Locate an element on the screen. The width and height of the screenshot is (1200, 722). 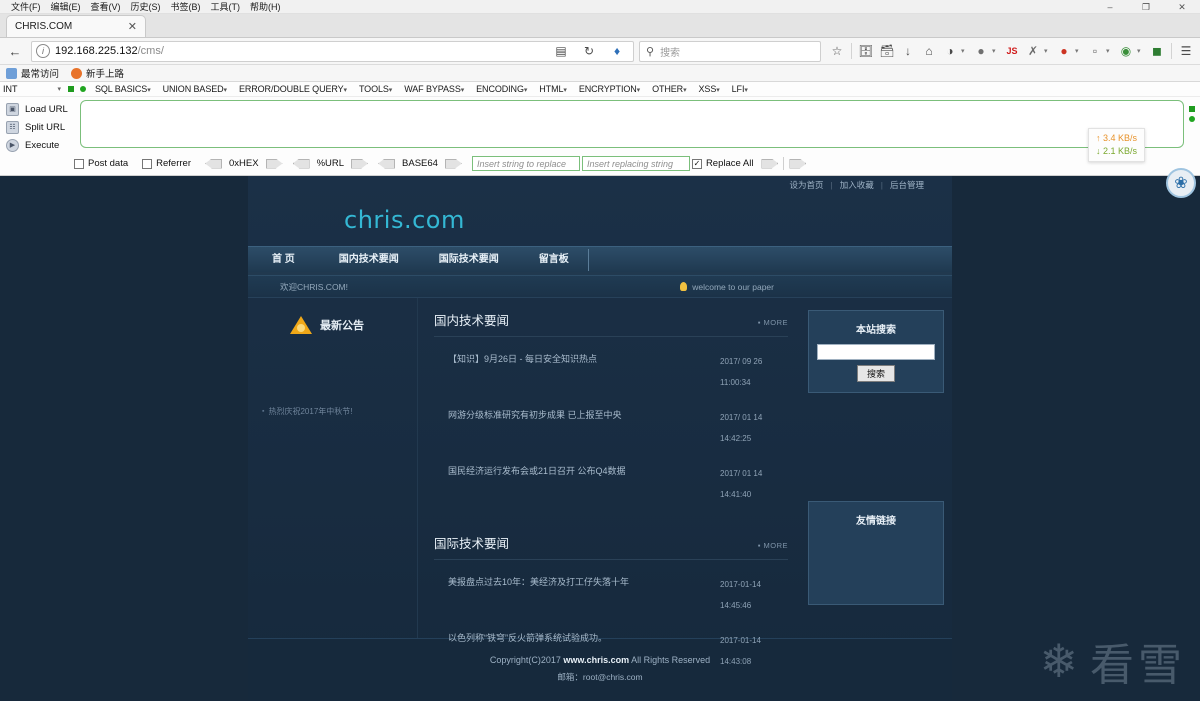
menu-label: SQL BASICS is located at coordinates (121, 89).